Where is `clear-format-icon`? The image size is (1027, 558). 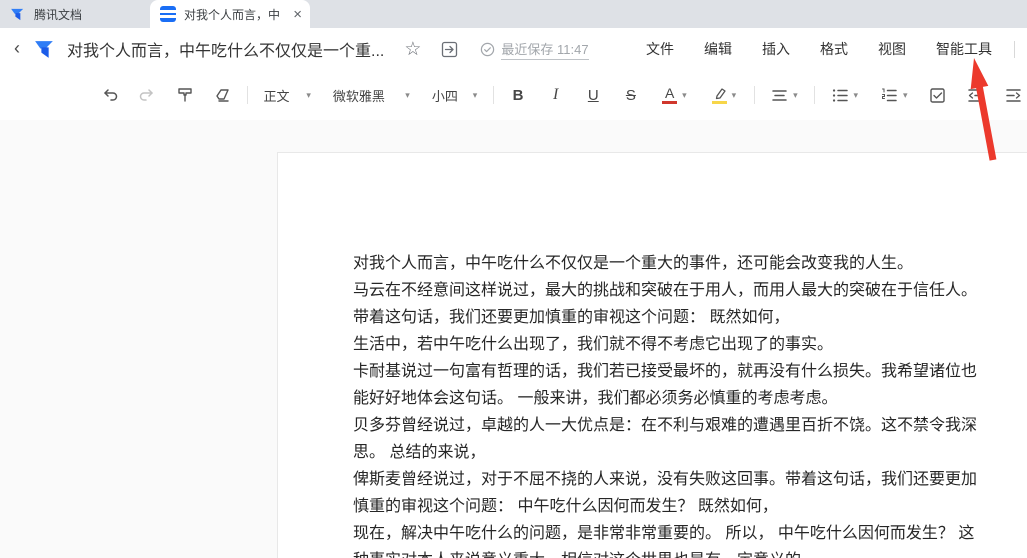 clear-format-icon is located at coordinates (223, 95).